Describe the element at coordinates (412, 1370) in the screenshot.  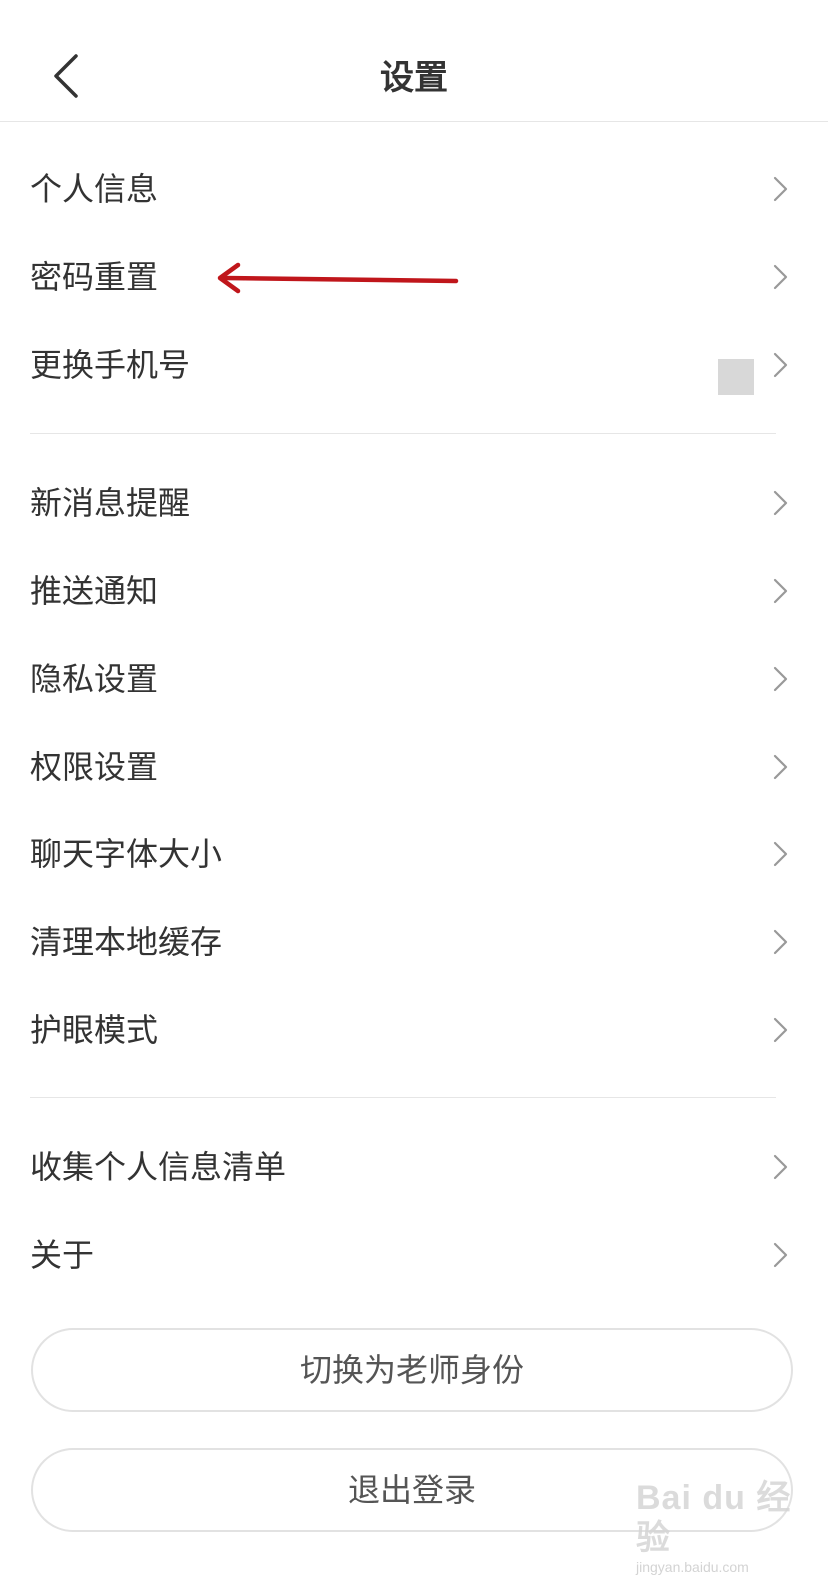
I see `switch-to-teacher-button: 切换为老师身份` at that location.